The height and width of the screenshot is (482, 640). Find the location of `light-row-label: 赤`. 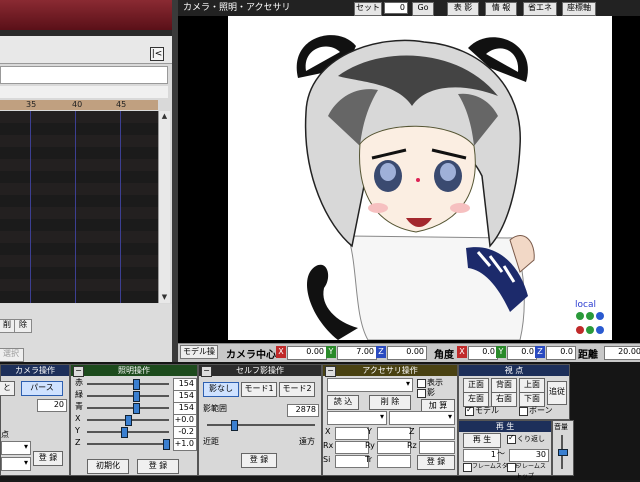

light-row-label: 赤 is located at coordinates (79, 382).